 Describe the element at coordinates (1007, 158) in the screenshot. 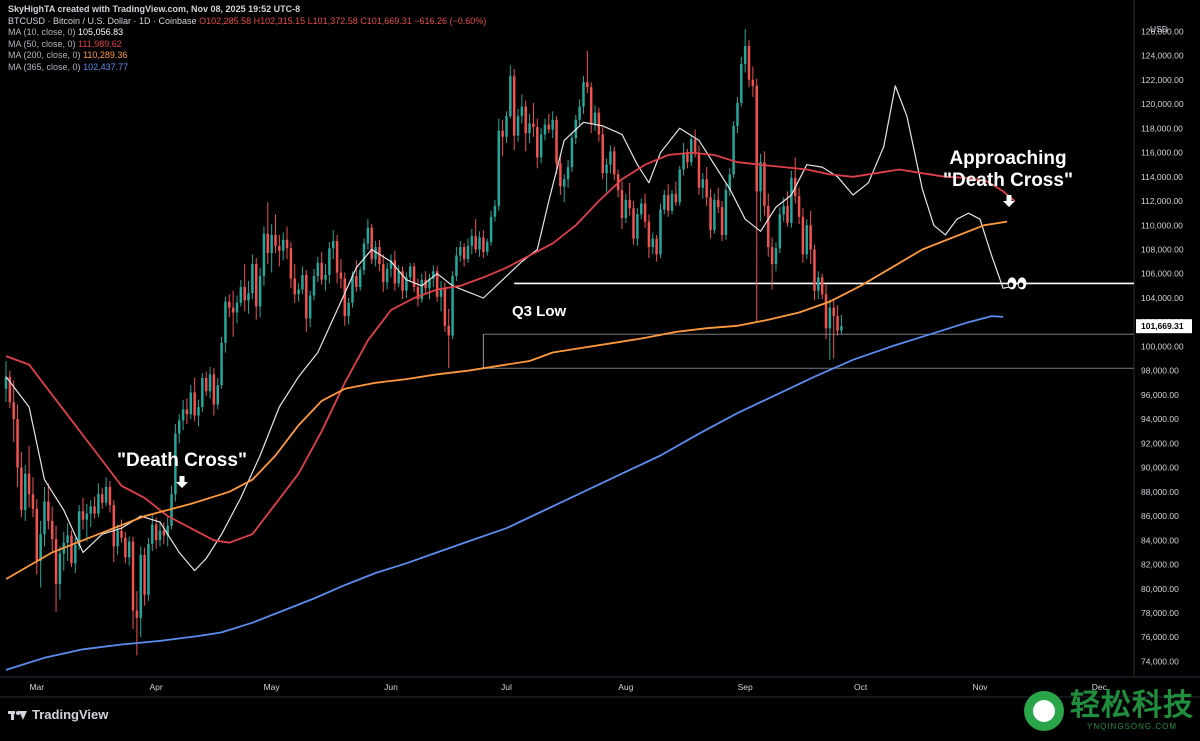

I see `approaching-label-line1: Approaching` at that location.